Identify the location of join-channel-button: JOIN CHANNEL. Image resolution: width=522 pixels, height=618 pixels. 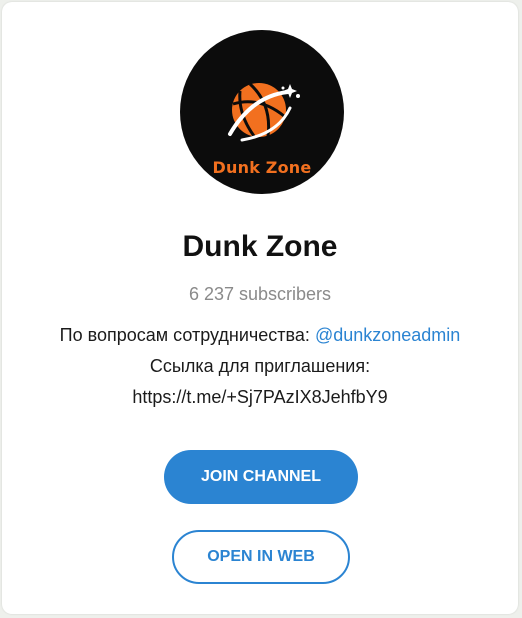
(261, 477).